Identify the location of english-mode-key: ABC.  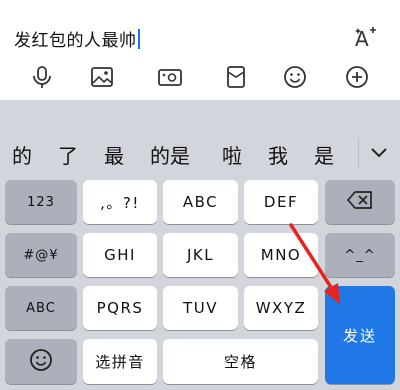
(41, 308).